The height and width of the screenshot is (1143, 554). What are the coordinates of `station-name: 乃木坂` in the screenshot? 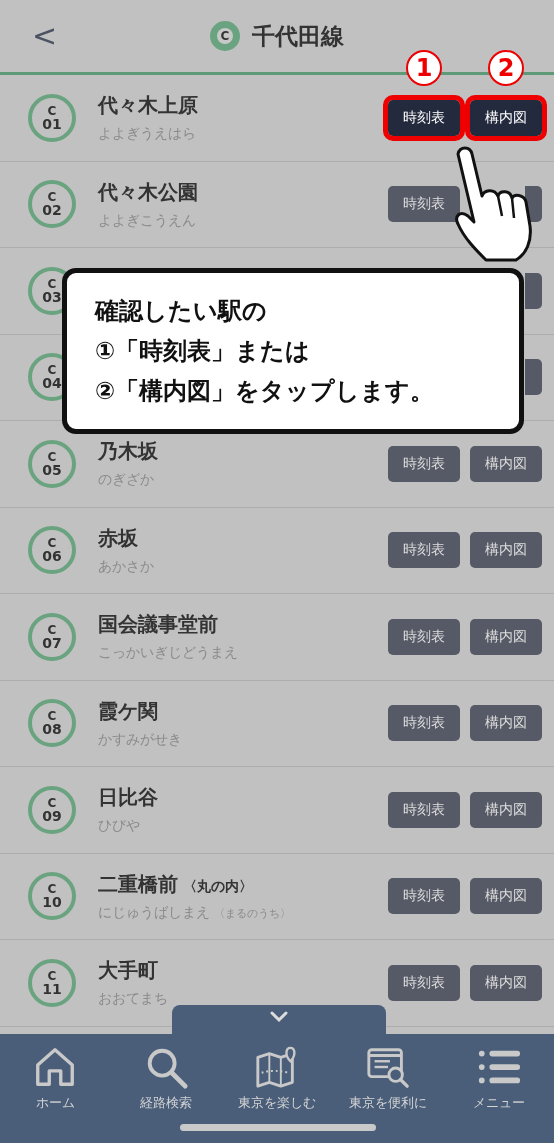 It's located at (128, 452).